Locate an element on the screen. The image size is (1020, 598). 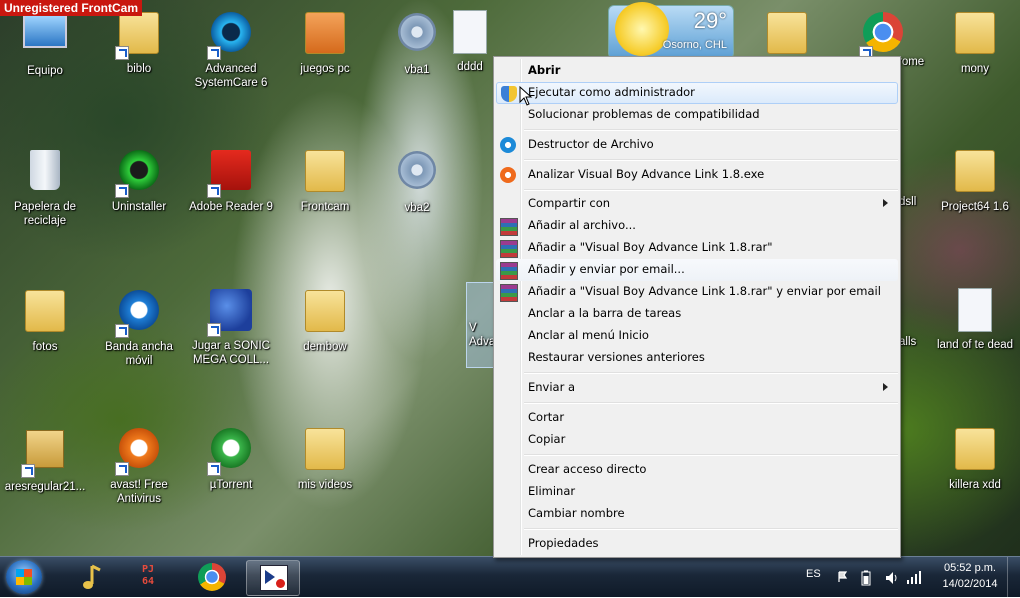
weather-temperature: 29° is located at coordinates (710, 20).